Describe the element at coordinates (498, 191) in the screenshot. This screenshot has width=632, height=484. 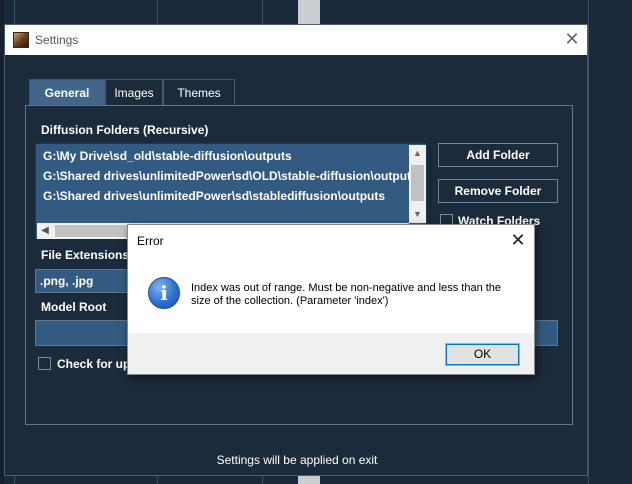
I see `remove-folder-button: Remove Folder` at that location.